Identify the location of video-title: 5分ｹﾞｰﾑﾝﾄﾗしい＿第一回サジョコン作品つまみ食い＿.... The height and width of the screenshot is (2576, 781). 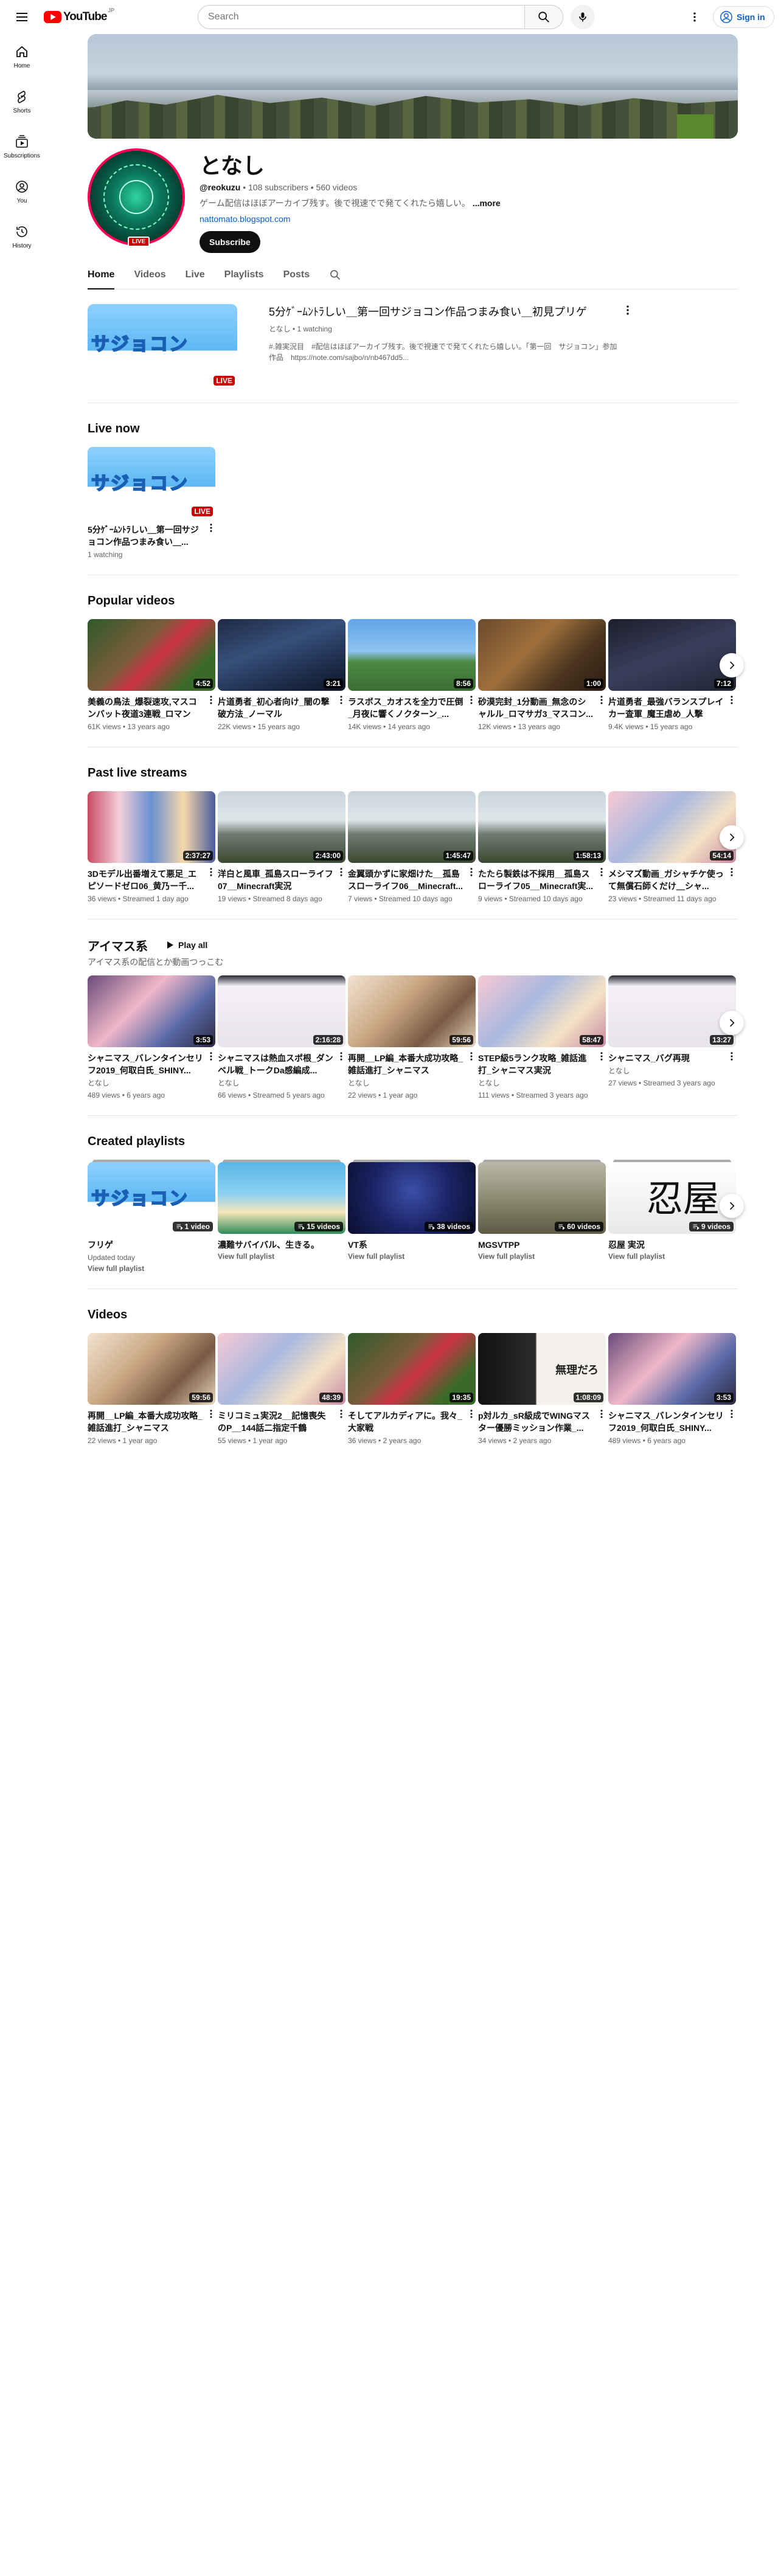
(152, 536).